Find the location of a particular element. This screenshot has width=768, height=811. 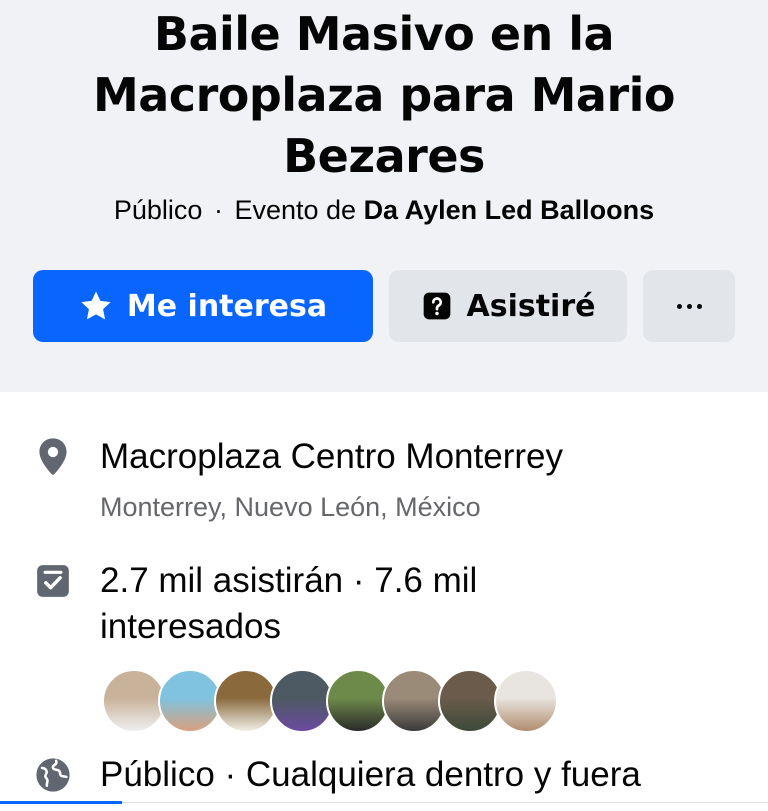

event-by-label: Evento de is located at coordinates (295, 210).